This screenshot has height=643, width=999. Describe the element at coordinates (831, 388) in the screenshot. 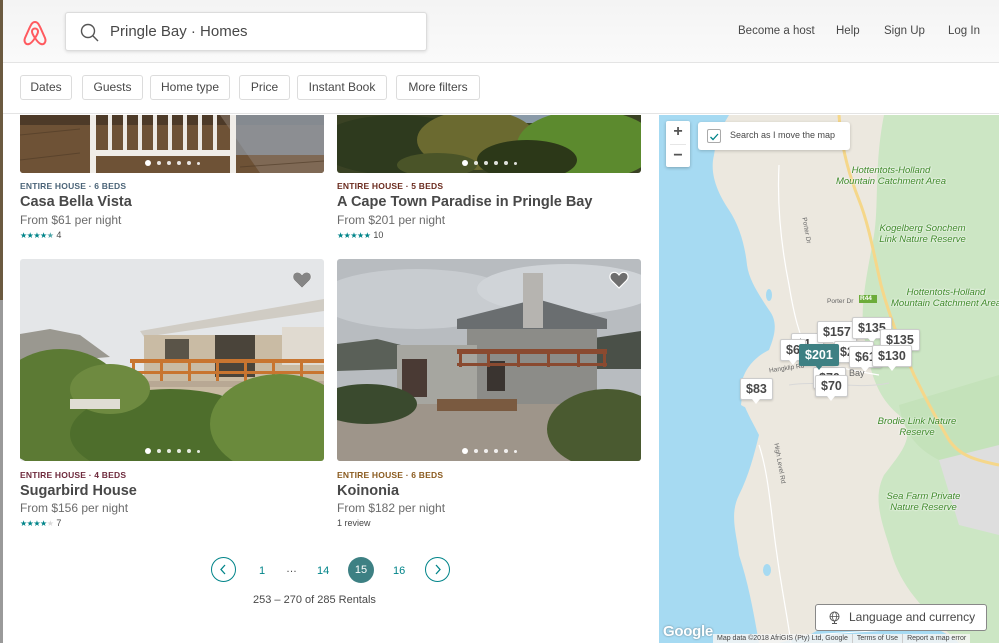

I see `map-price-pin: $70` at that location.